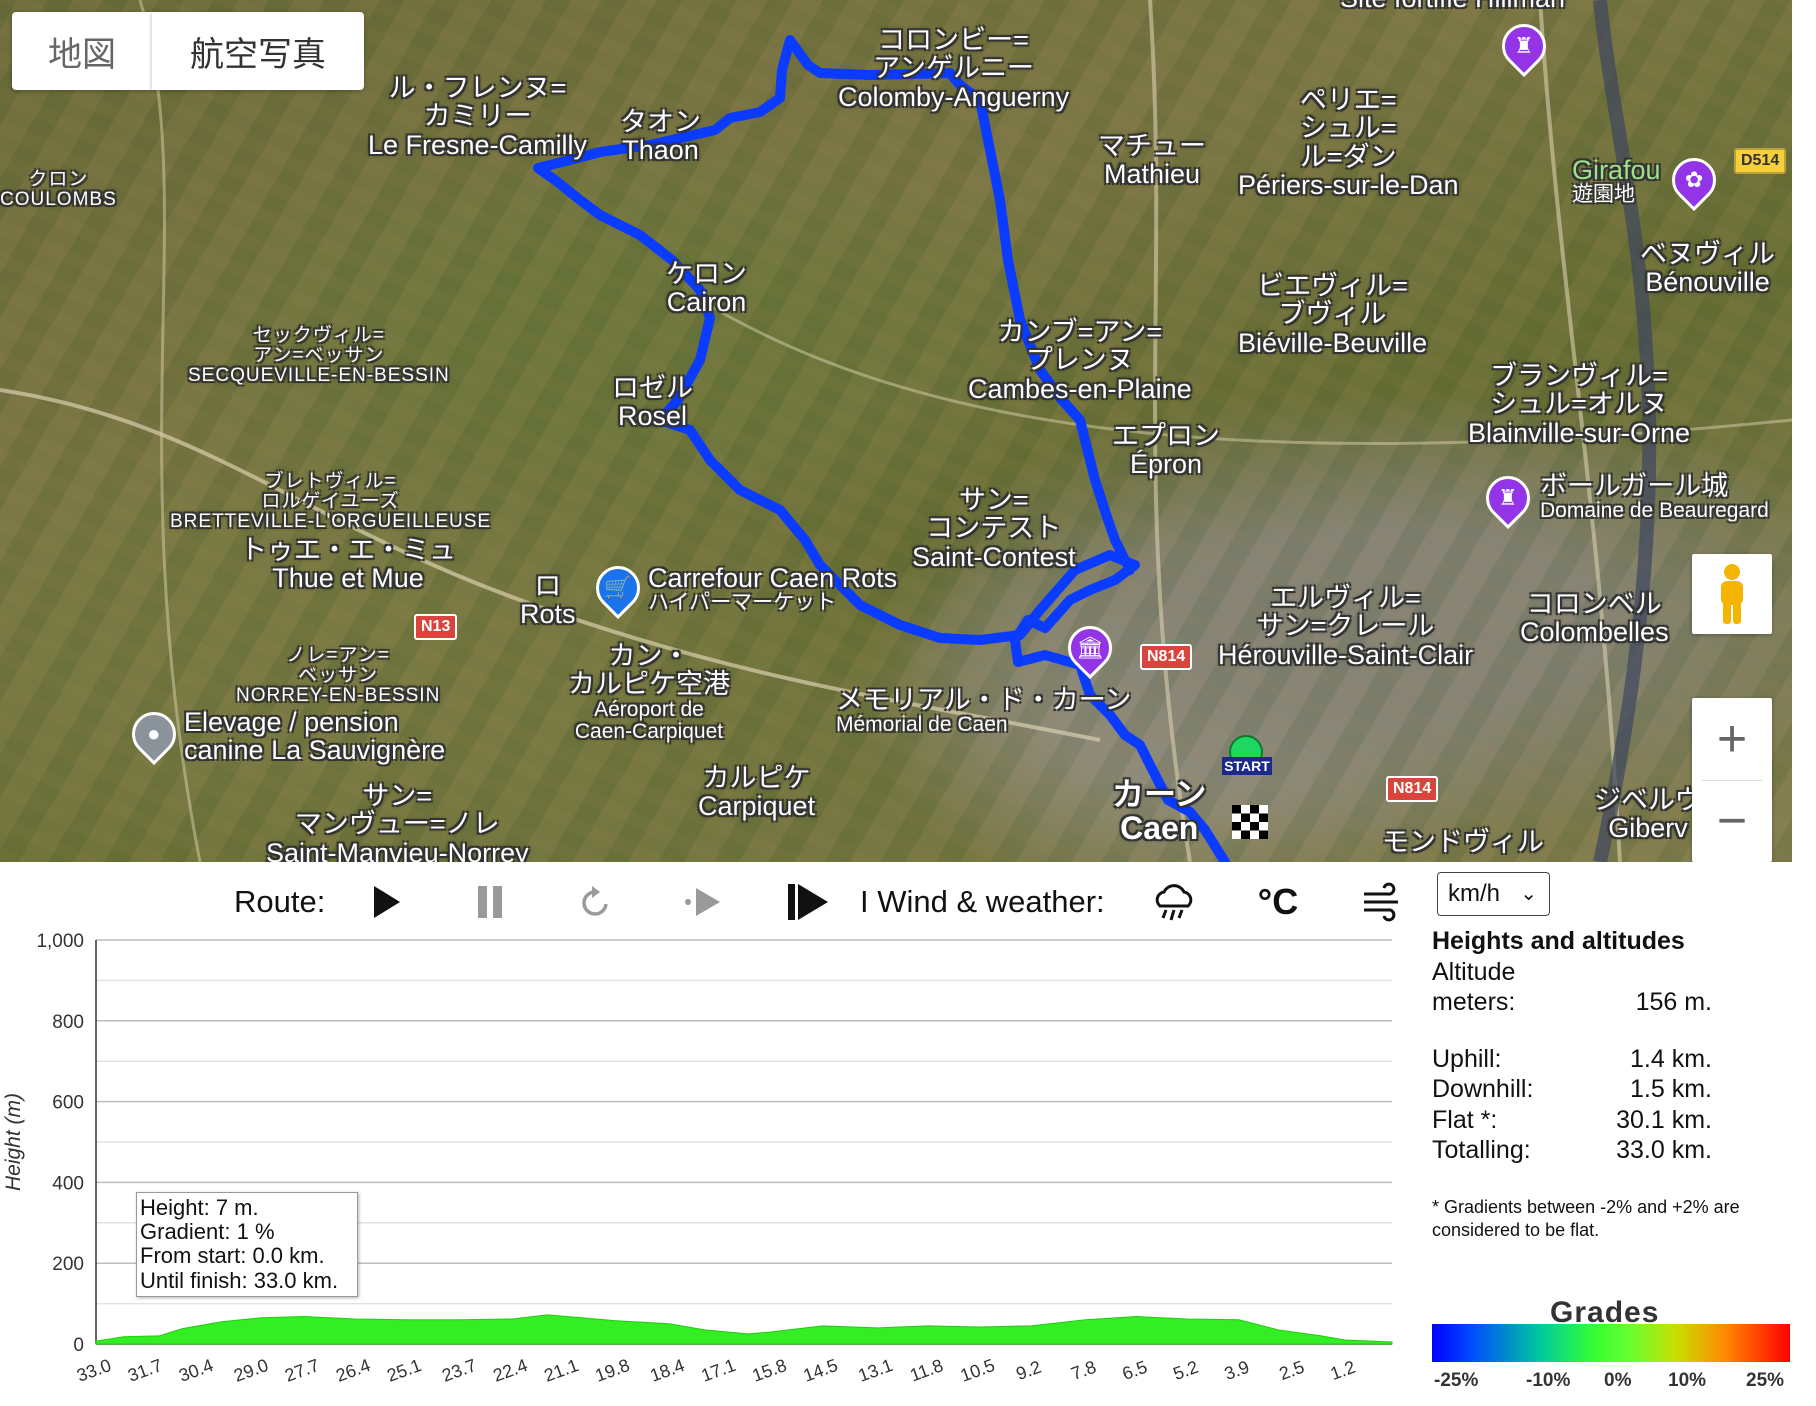  Describe the element at coordinates (1732, 594) in the screenshot. I see `street-view-pegman-icon` at that location.